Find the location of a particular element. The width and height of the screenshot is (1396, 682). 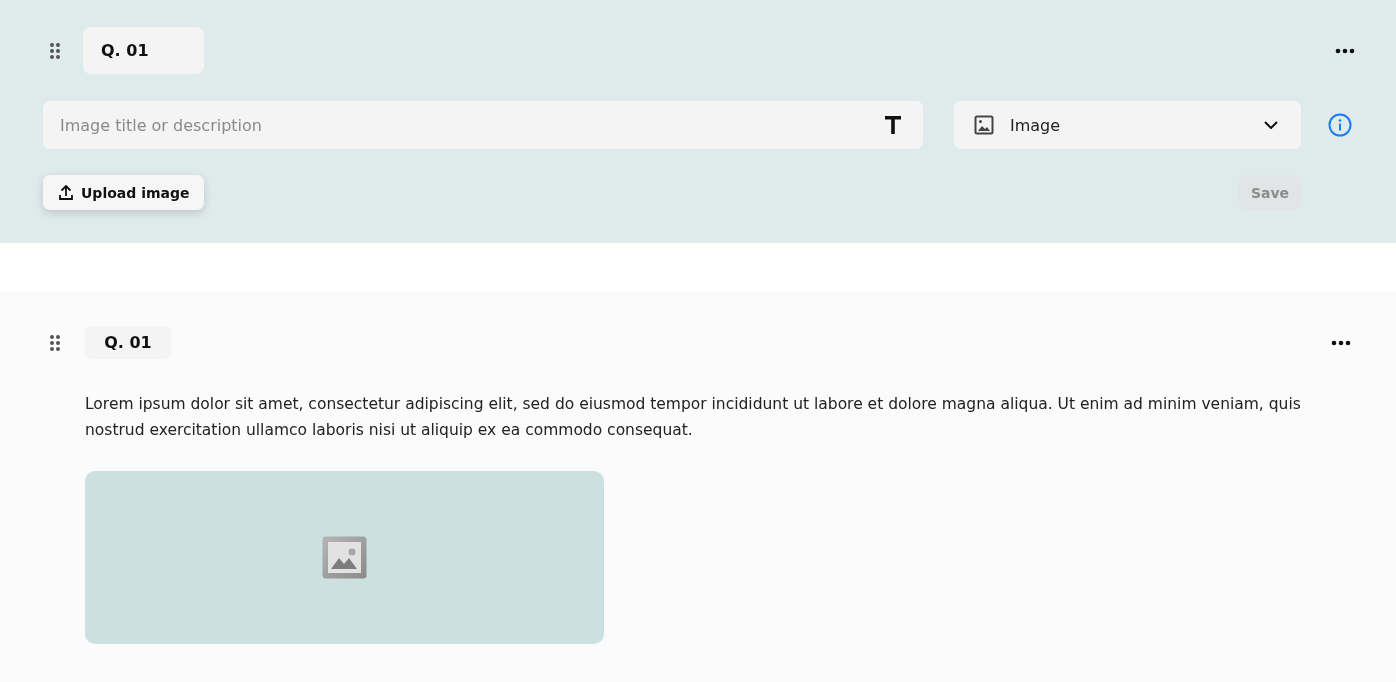

select-value: Image is located at coordinates (1035, 125).